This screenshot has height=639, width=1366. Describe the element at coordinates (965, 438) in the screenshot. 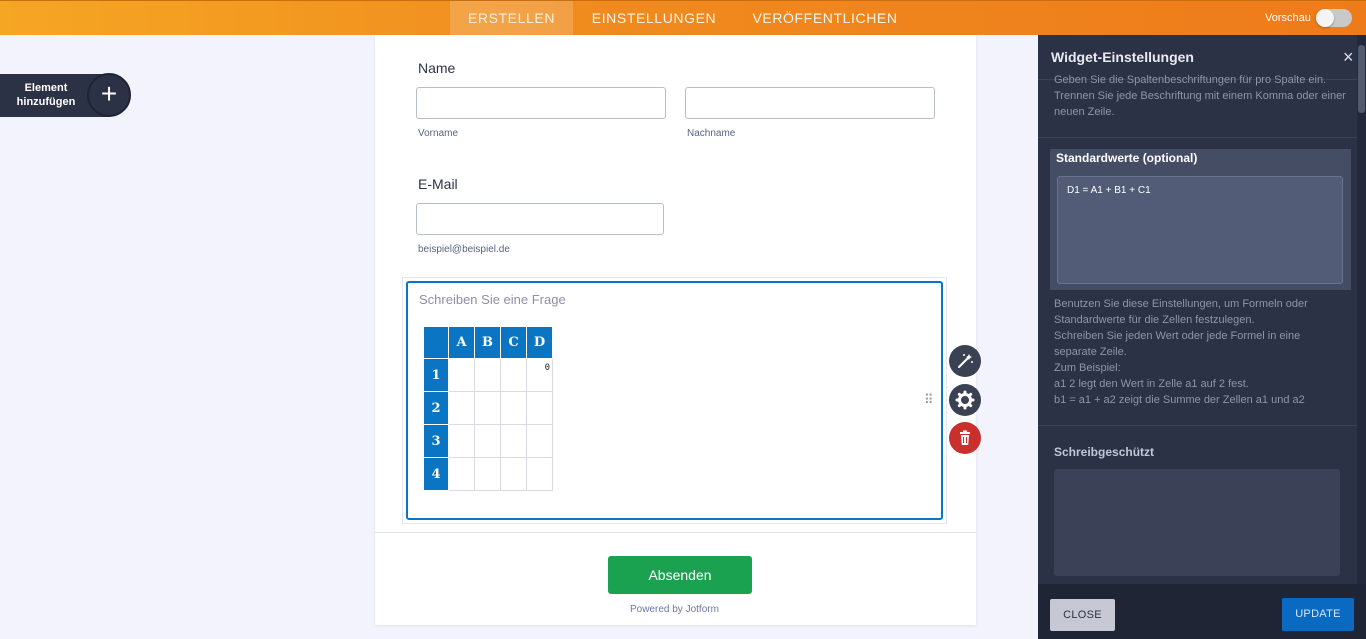

I see `trash-icon` at that location.